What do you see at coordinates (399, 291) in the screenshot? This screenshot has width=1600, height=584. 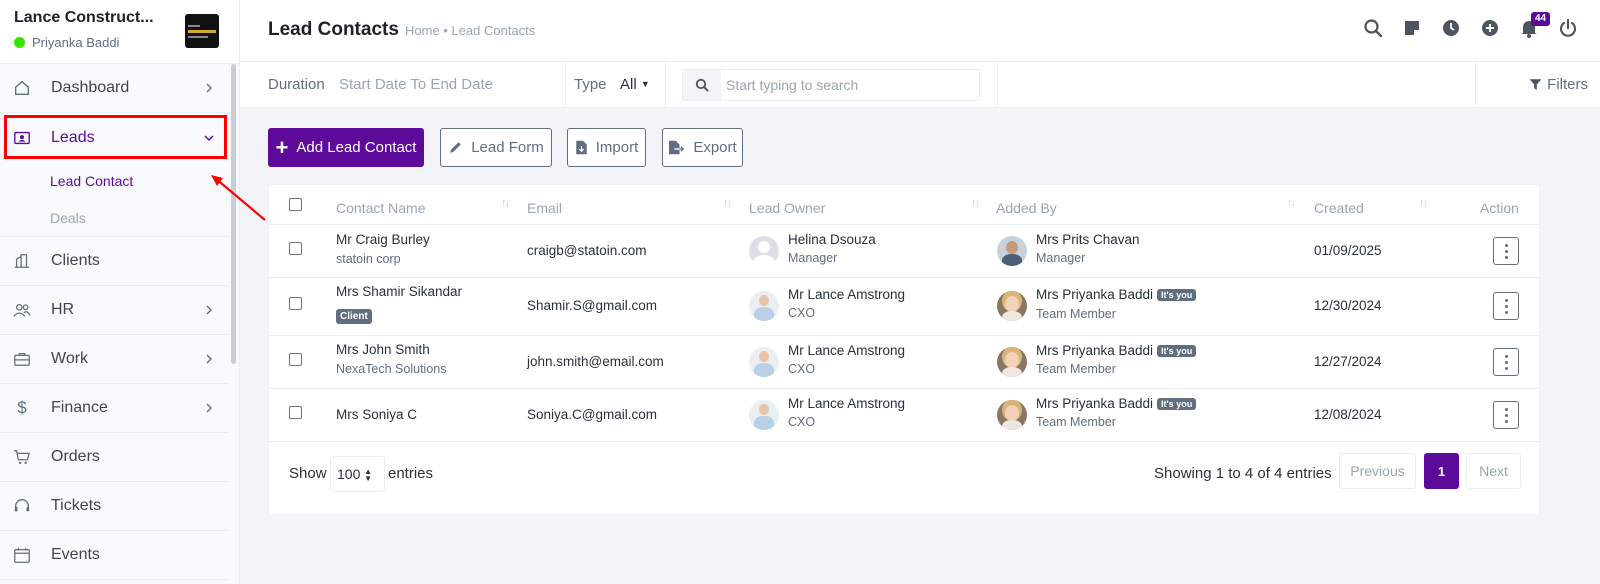 I see `contact-name-link: Mrs Shamir Sikandar` at bounding box center [399, 291].